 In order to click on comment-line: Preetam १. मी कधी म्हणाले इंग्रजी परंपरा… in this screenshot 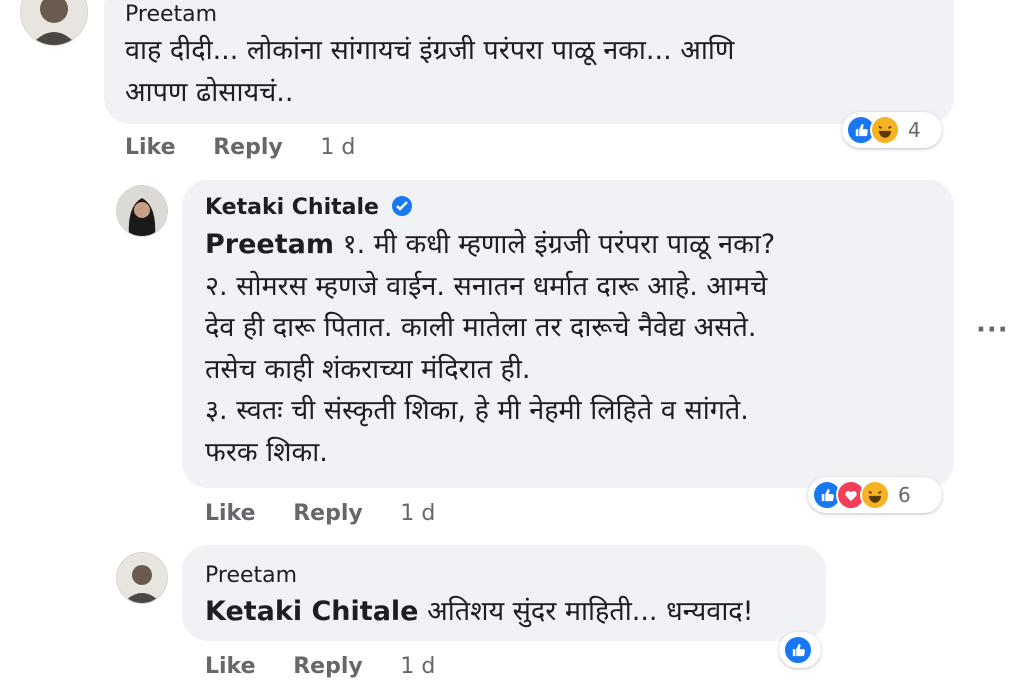, I will do `click(490, 244)`.